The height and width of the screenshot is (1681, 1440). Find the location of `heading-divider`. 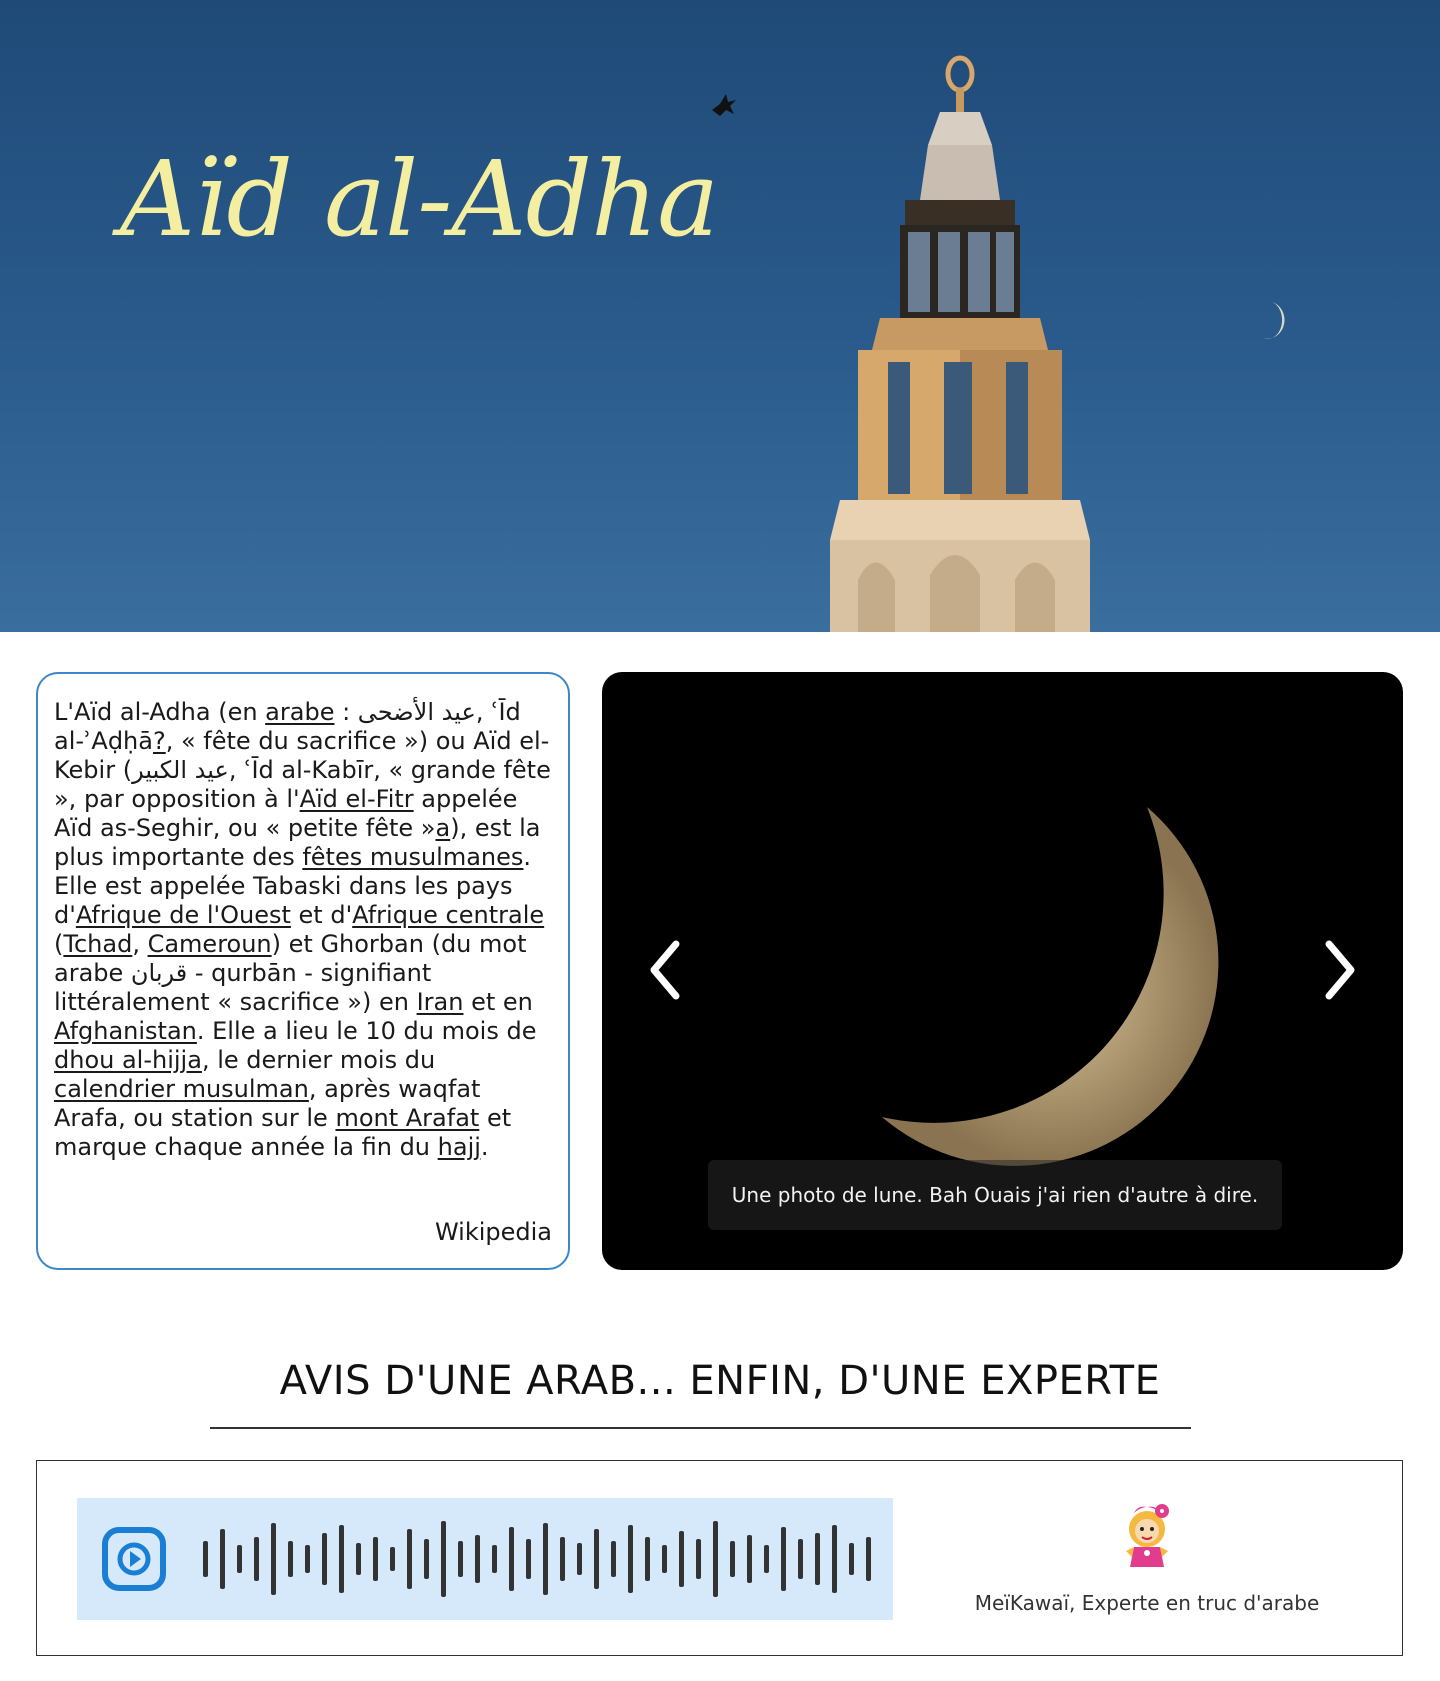

heading-divider is located at coordinates (700, 1428).